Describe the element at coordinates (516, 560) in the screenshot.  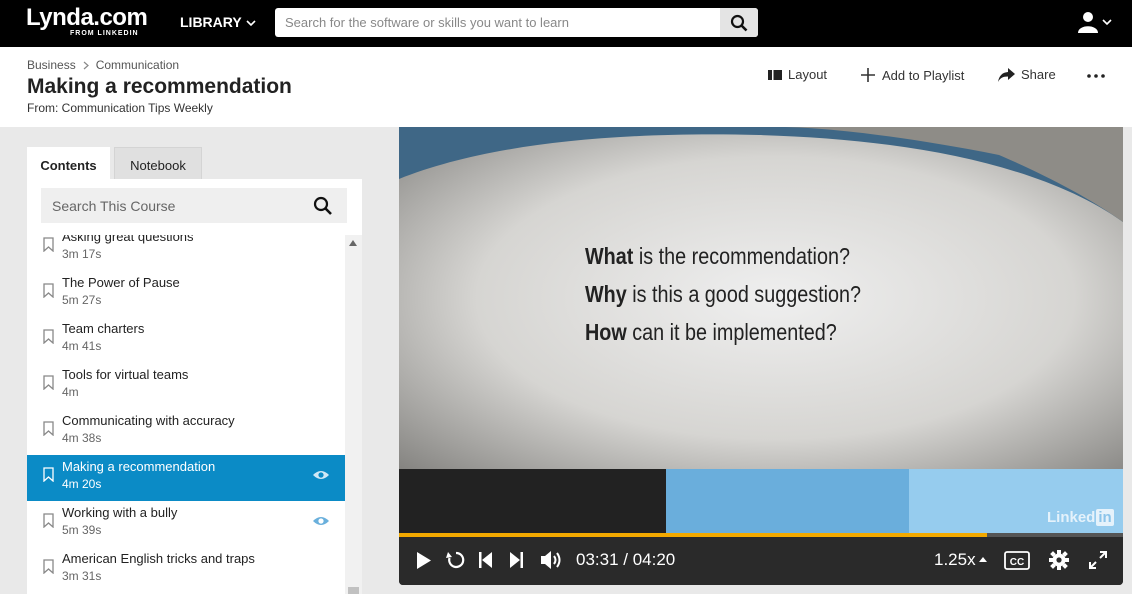
I see `skip-forward-icon` at that location.